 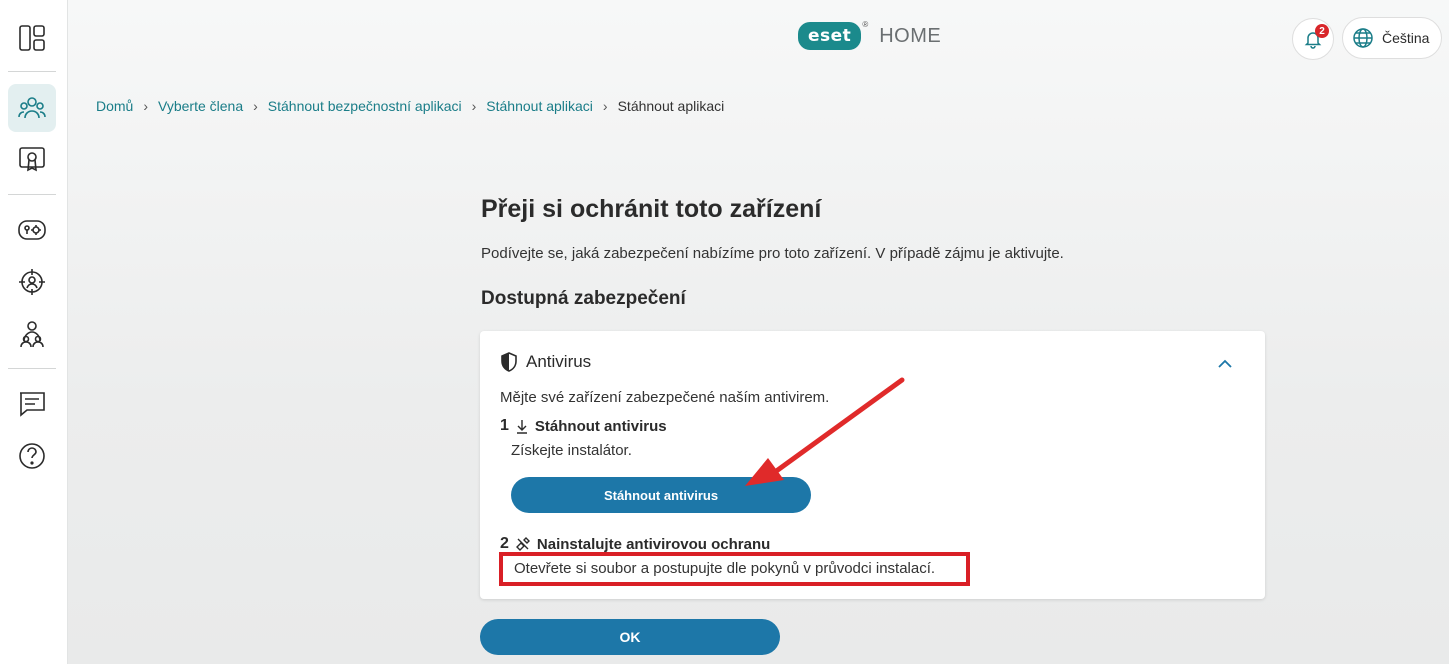 What do you see at coordinates (583, 298) in the screenshot?
I see `section-title: Dostupná zabezpečení` at bounding box center [583, 298].